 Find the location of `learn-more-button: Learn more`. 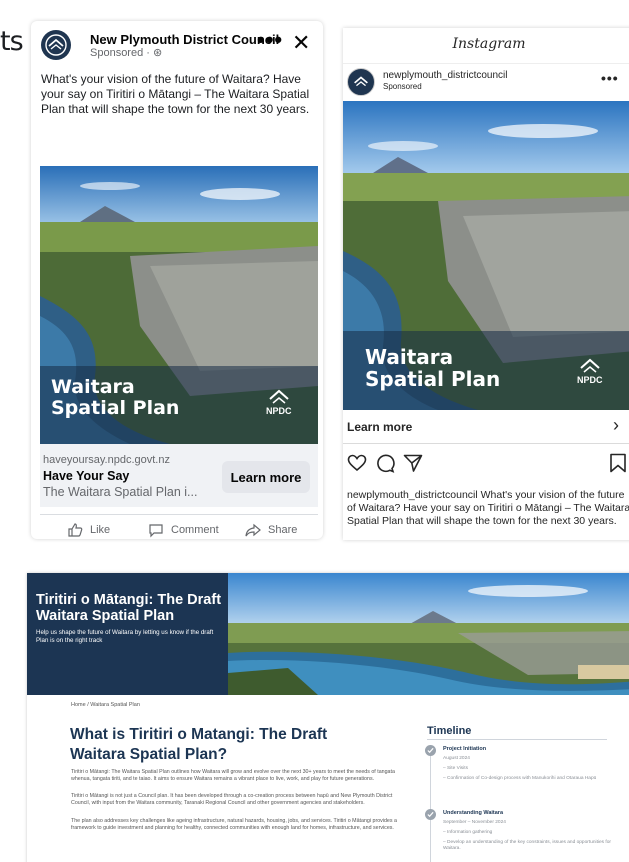

learn-more-button: Learn more is located at coordinates (266, 477).